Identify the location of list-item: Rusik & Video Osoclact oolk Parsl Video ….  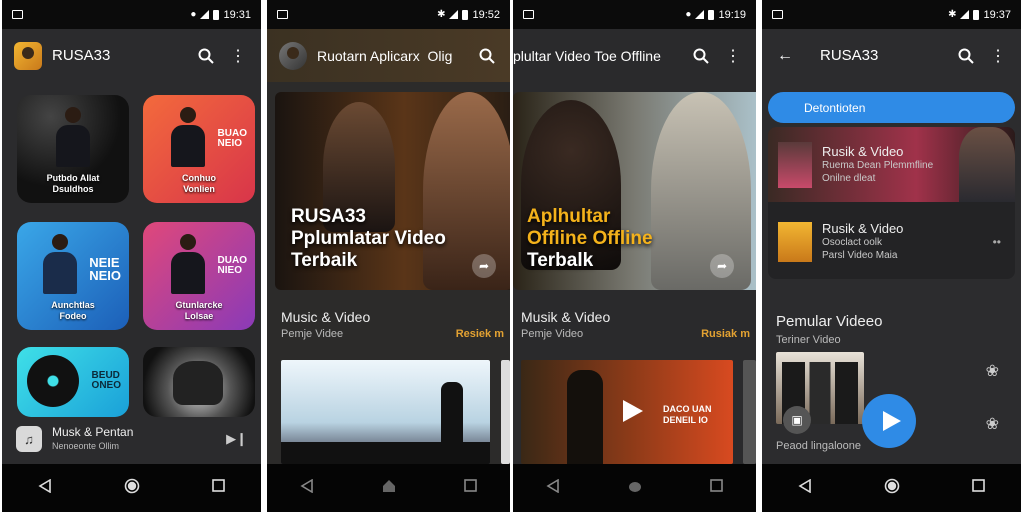
(891, 241).